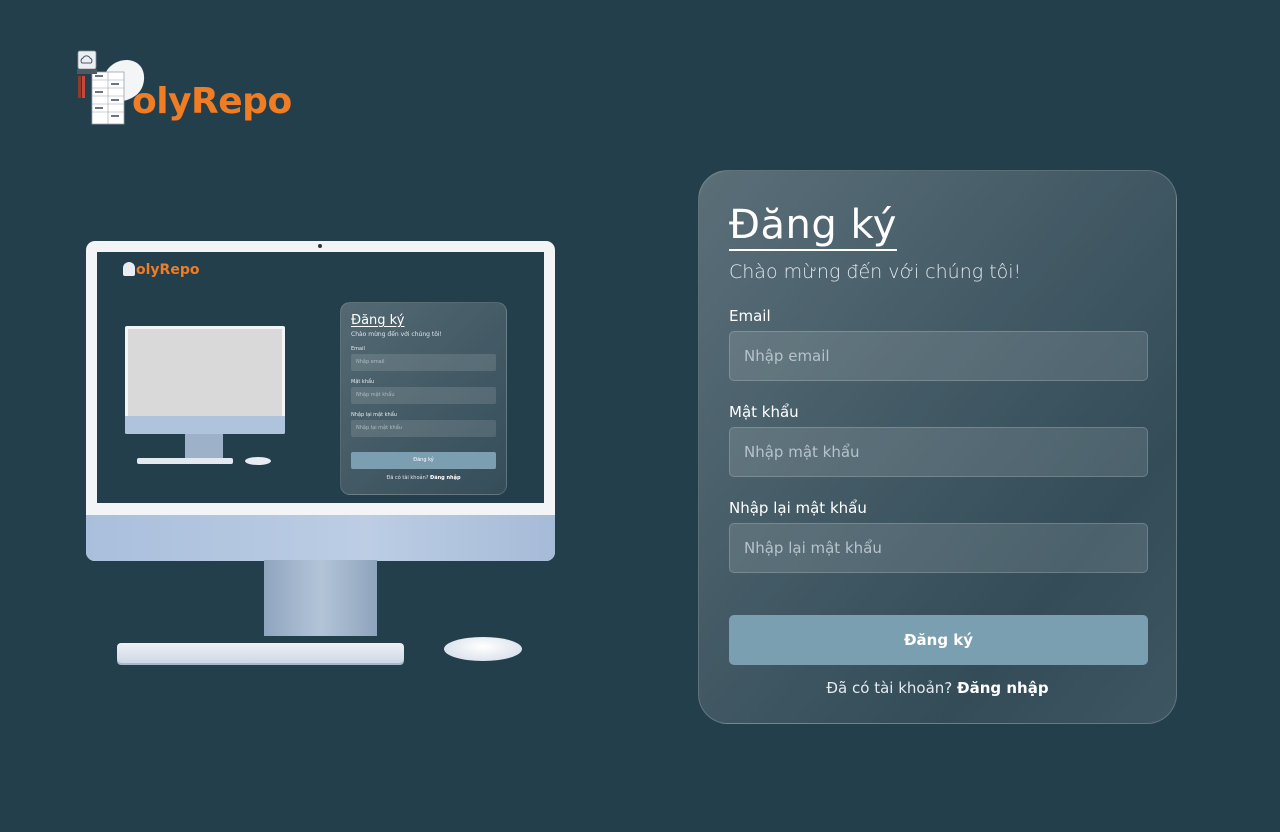 The height and width of the screenshot is (832, 1280). I want to click on confirm-password-field, so click(938, 548).